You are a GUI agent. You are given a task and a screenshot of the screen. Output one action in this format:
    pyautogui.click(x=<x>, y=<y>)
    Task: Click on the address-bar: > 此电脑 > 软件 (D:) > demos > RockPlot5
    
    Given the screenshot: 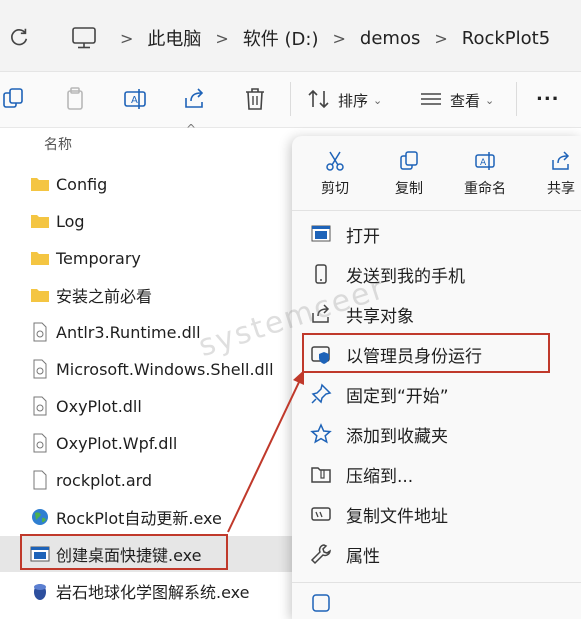 What is the action you would take?
    pyautogui.click(x=290, y=36)
    